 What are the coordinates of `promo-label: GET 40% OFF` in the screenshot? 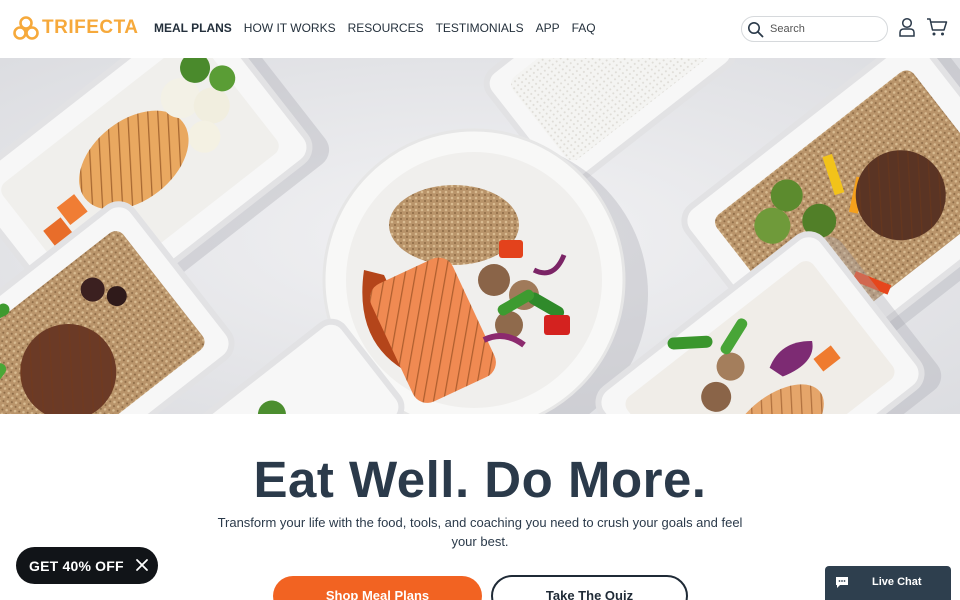 It's located at (76, 565).